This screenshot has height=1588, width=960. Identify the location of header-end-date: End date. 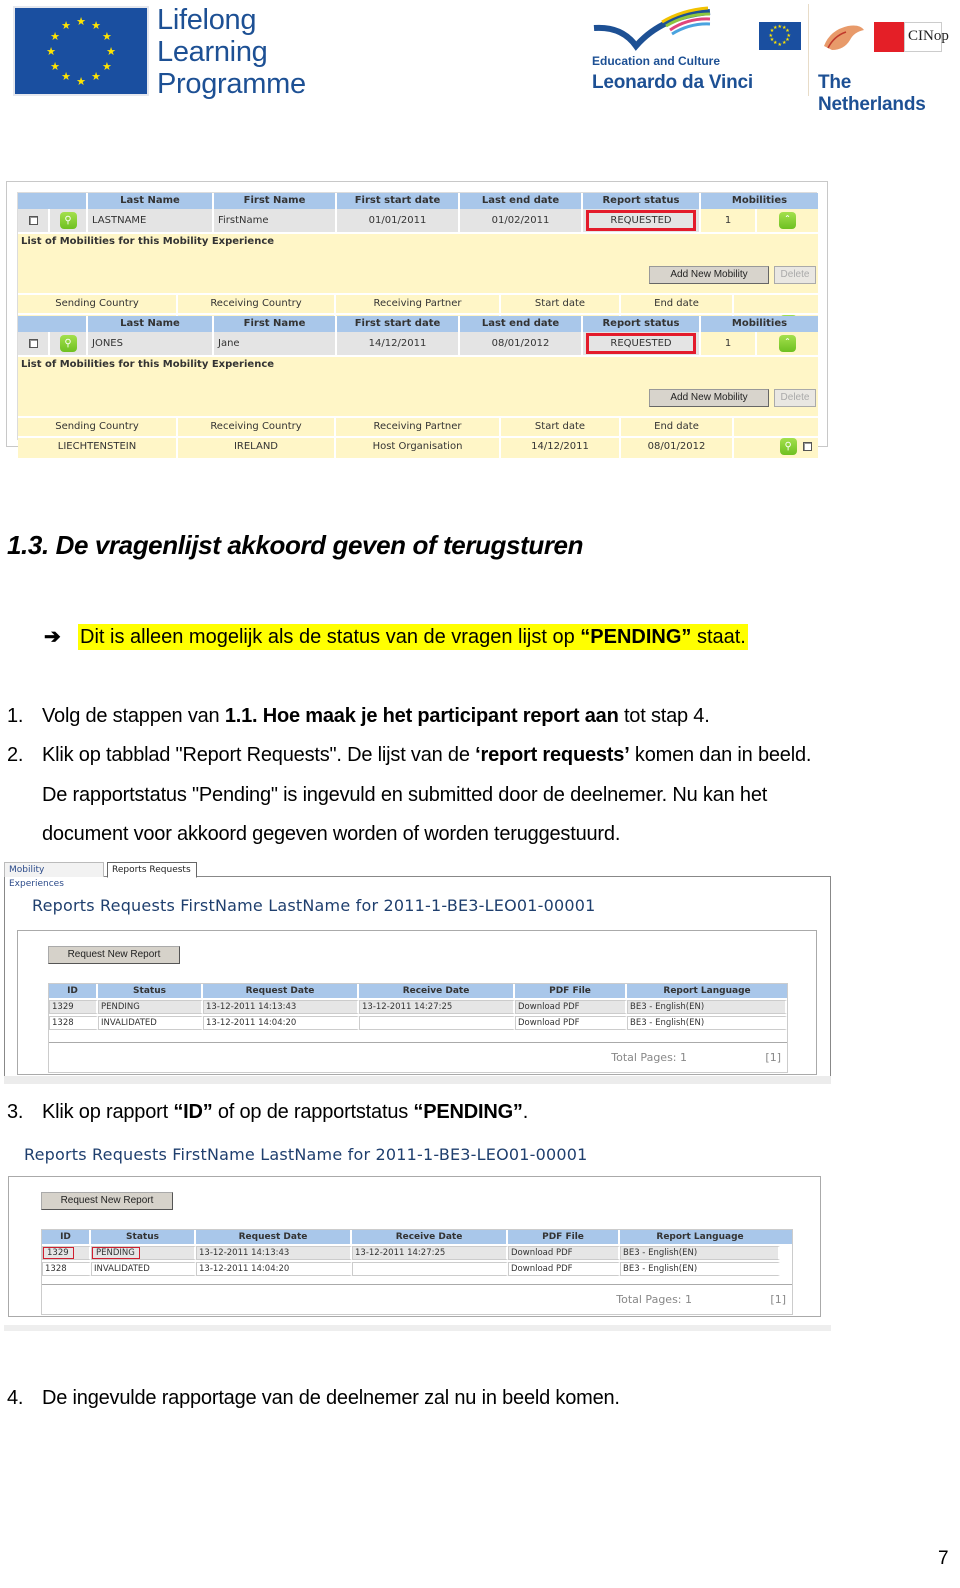
(677, 305).